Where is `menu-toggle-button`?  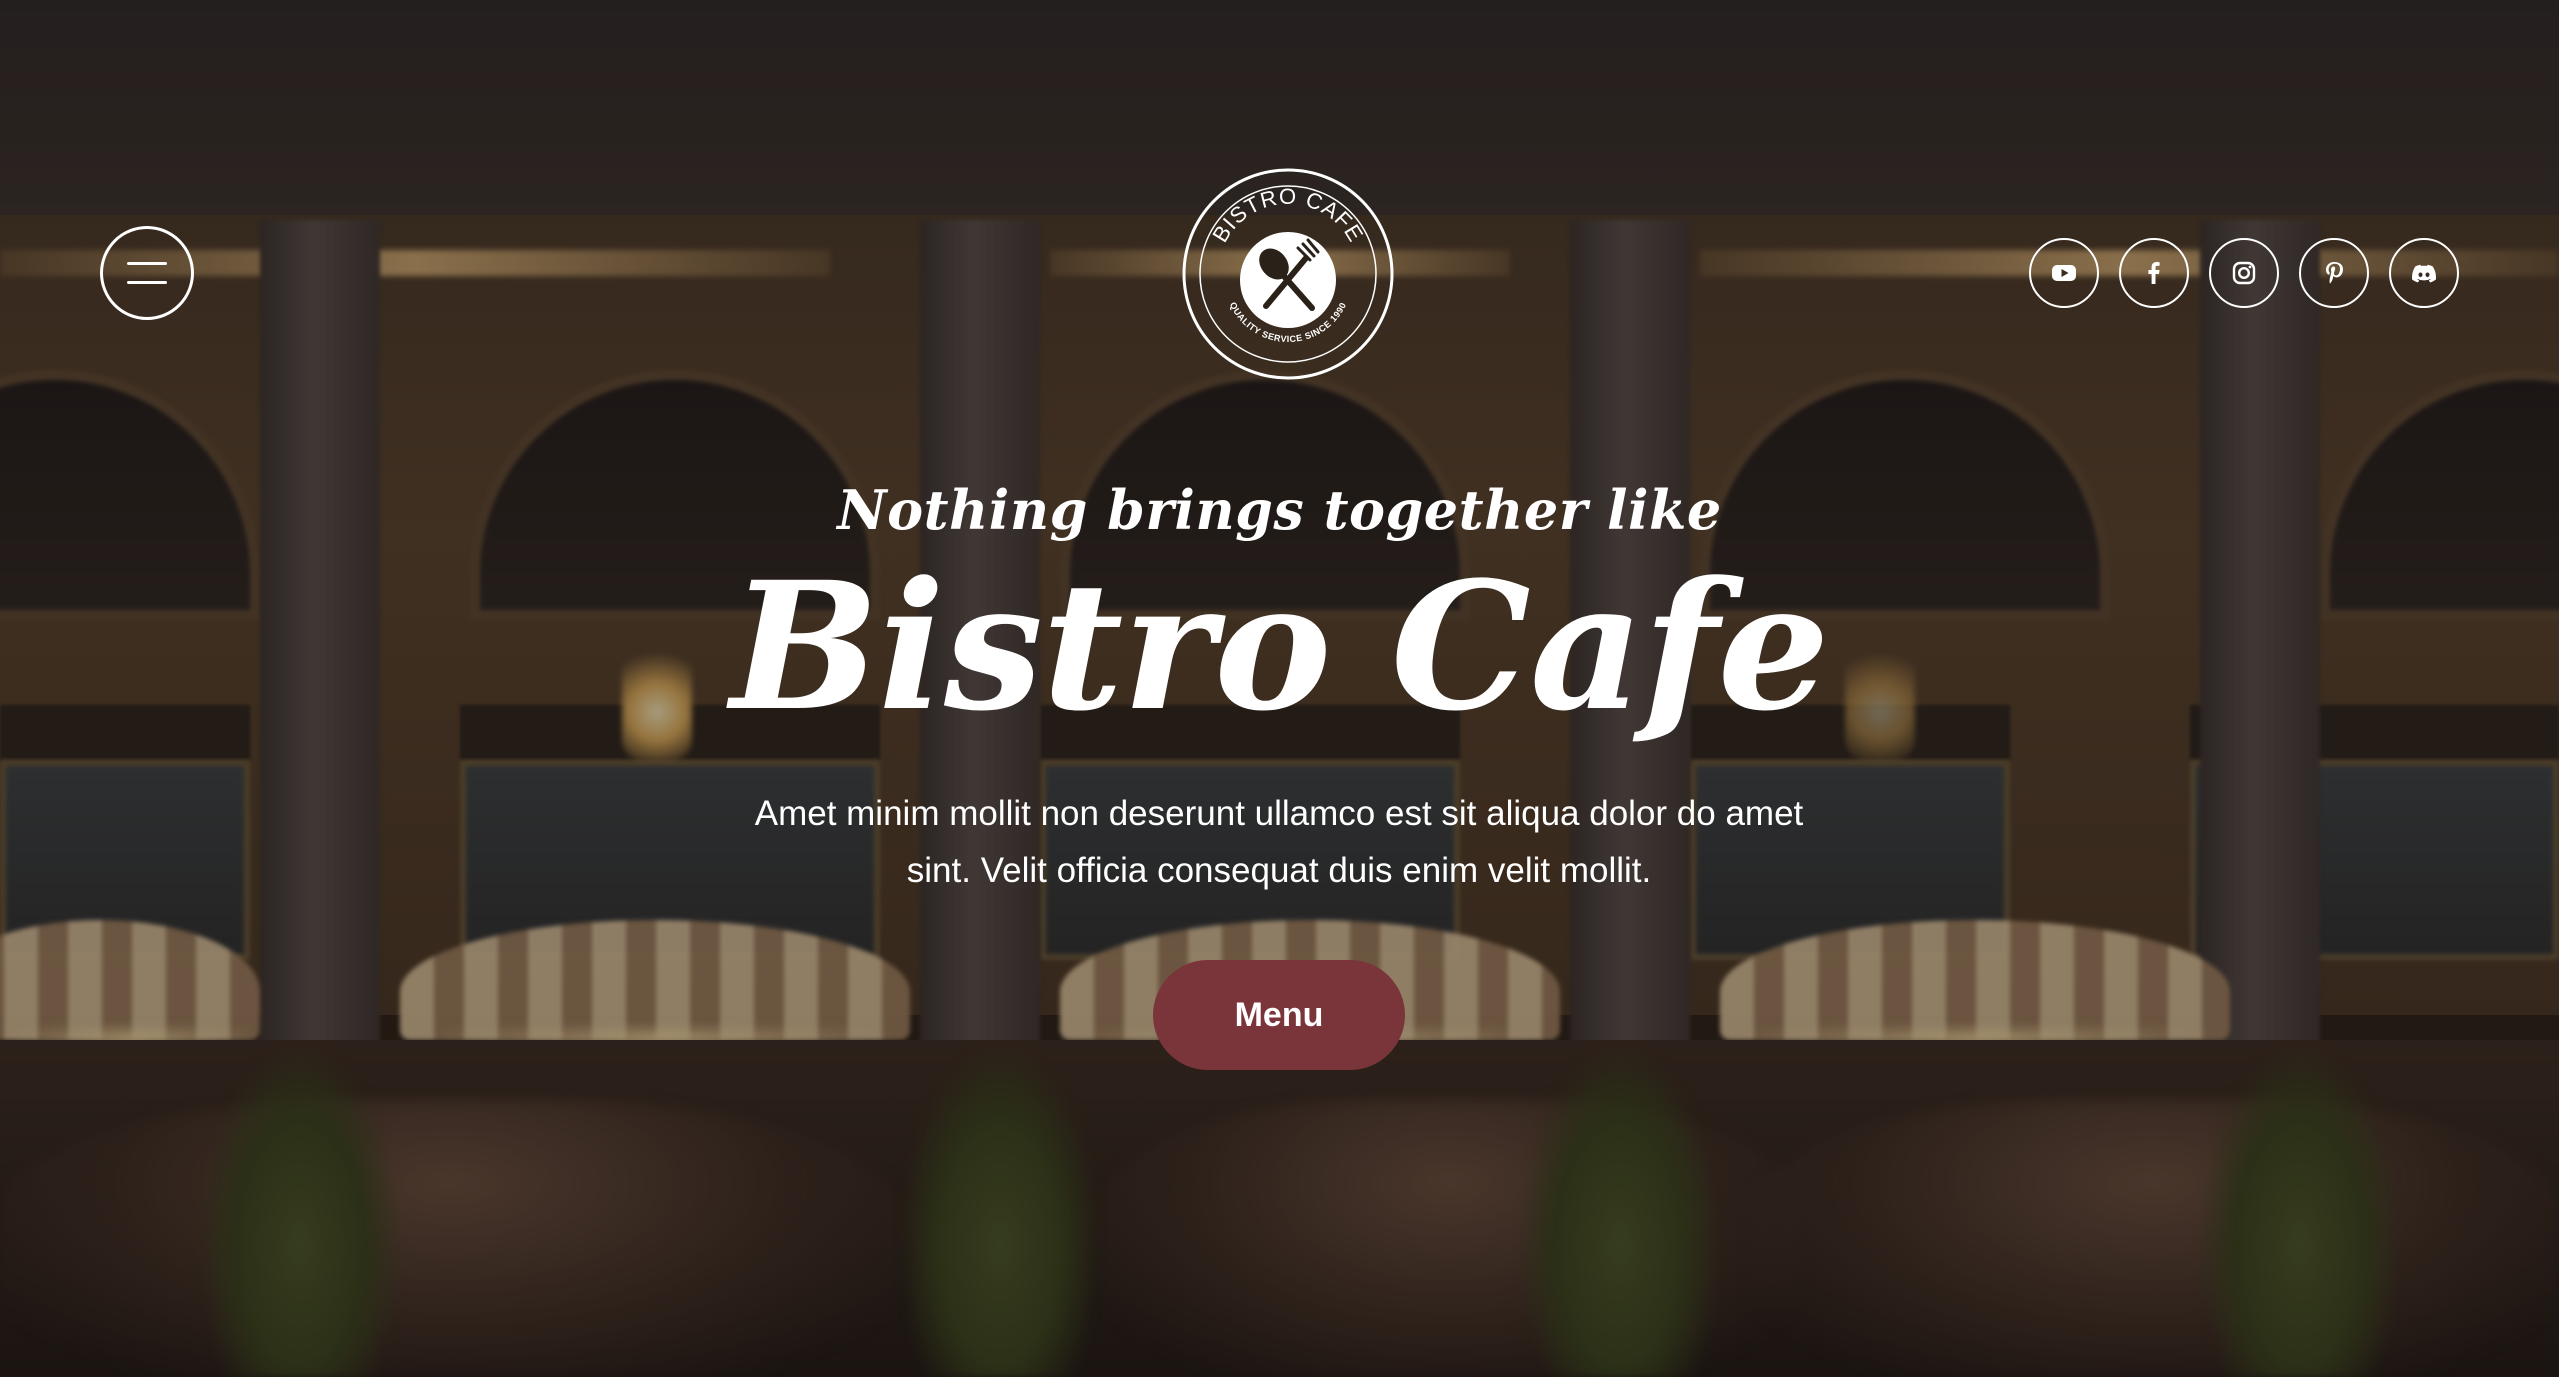 menu-toggle-button is located at coordinates (147, 273).